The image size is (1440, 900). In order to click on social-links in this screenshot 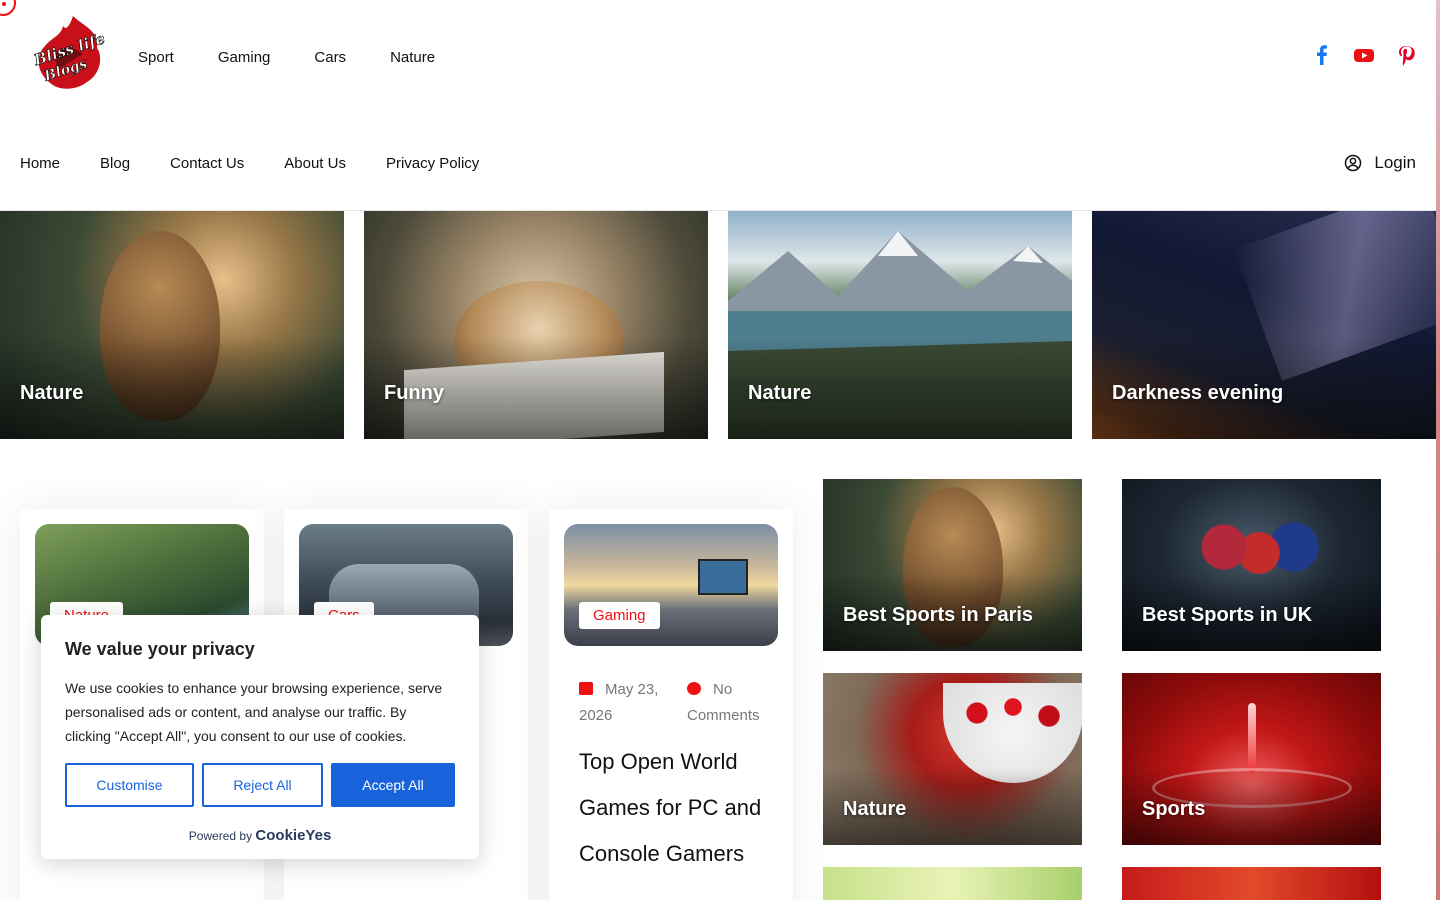, I will do `click(1364, 55)`.